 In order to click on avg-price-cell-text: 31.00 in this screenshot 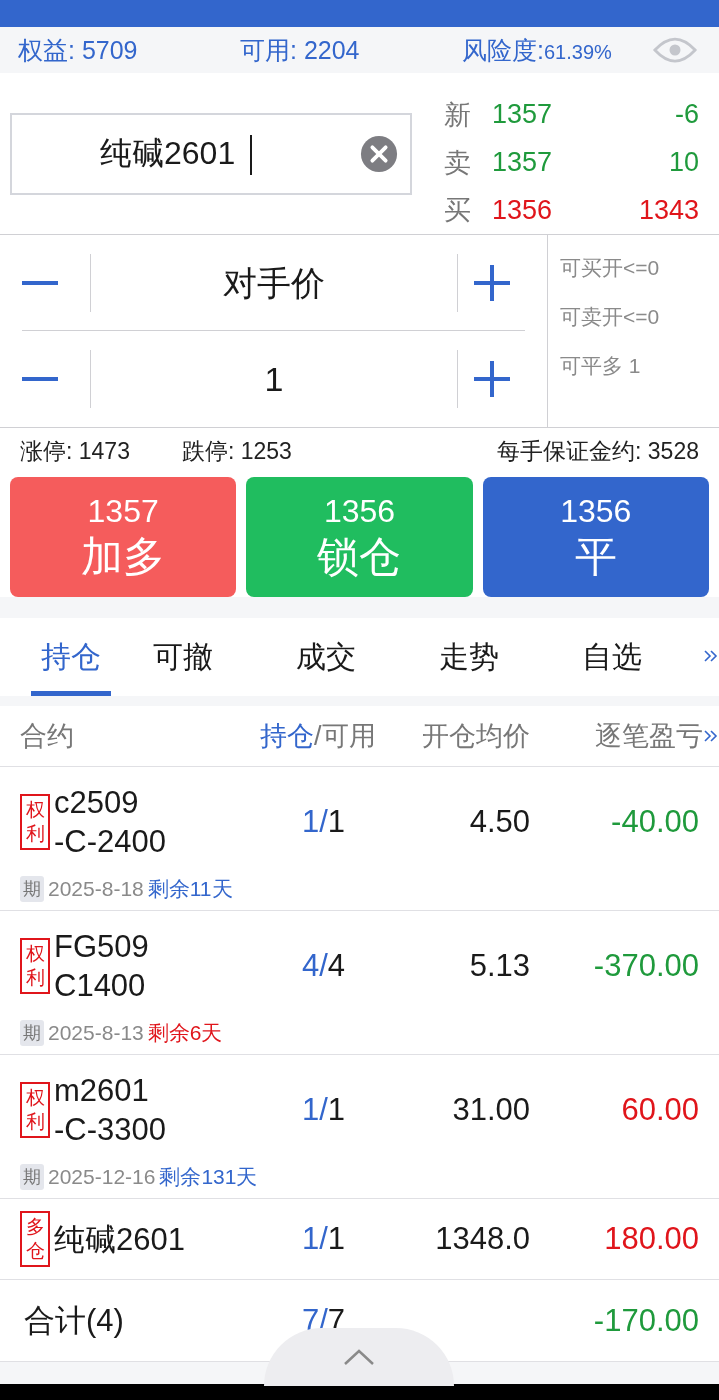, I will do `click(490, 1110)`.